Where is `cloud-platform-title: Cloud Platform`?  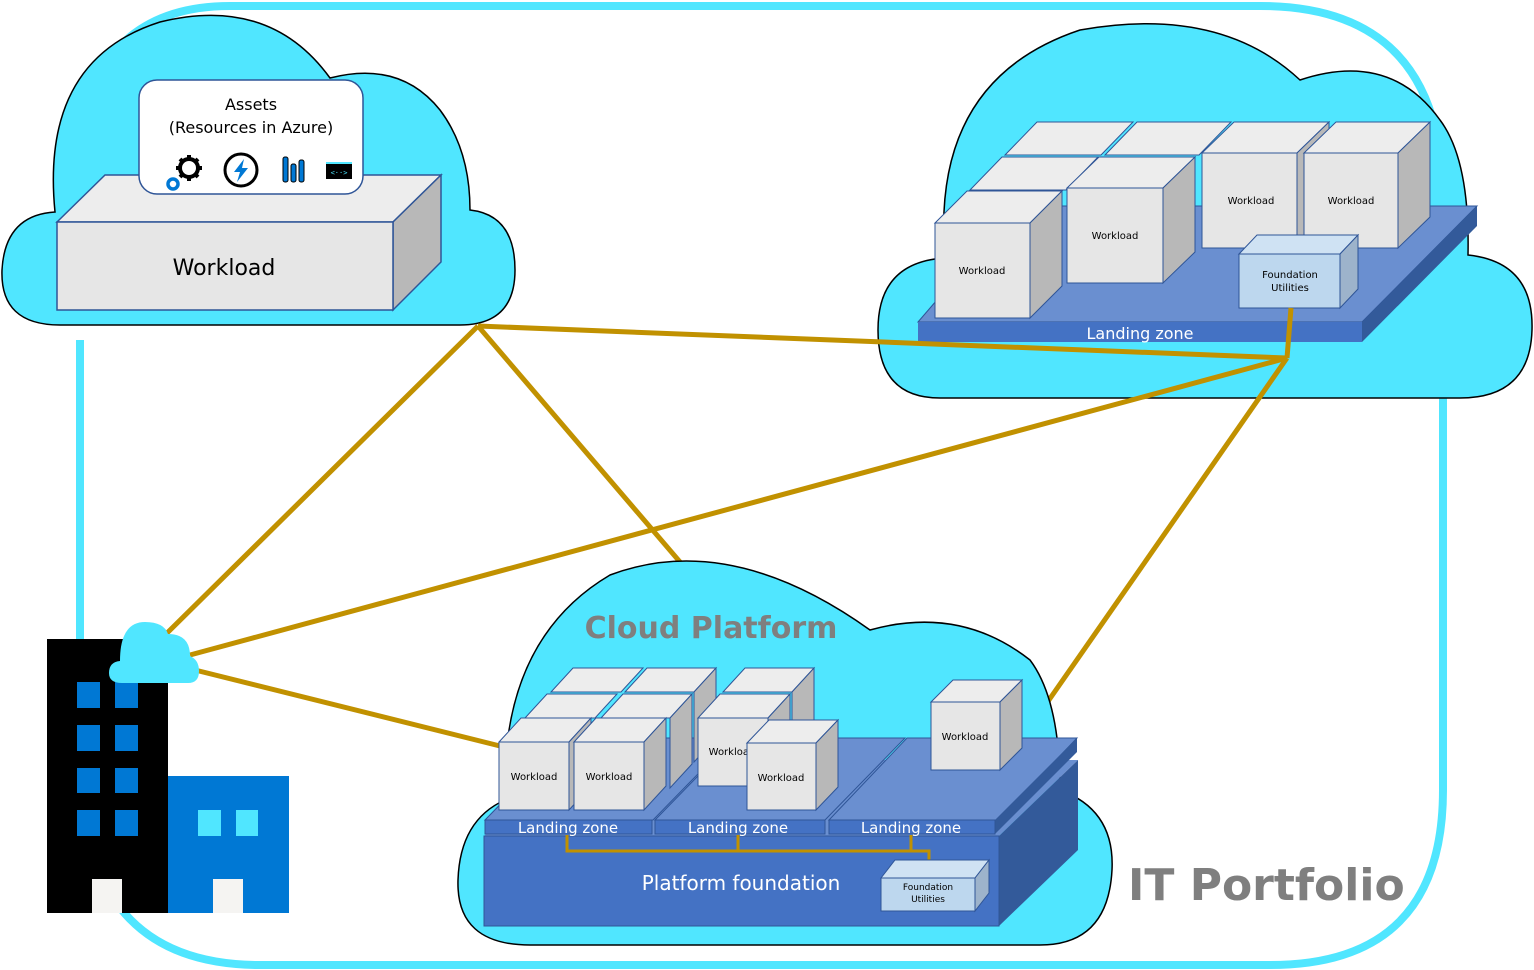
cloud-platform-title: Cloud Platform is located at coordinates (711, 628).